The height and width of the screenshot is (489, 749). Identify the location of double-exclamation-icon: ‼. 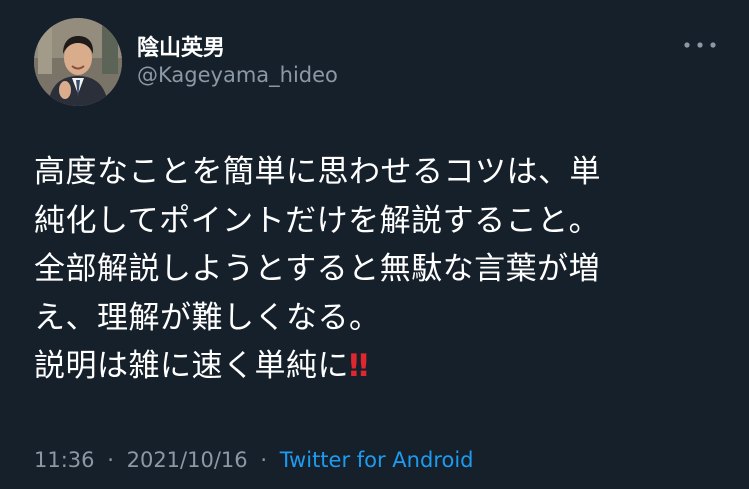
(359, 366).